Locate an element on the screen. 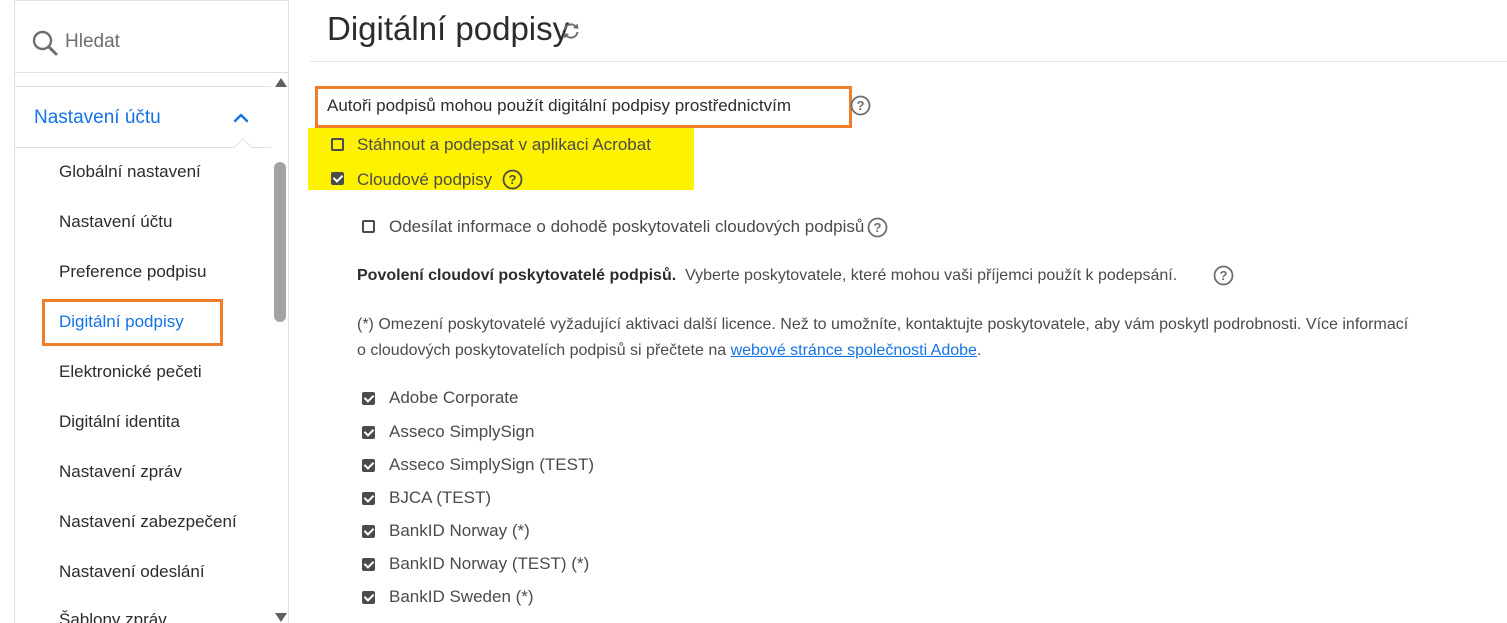 This screenshot has height=623, width=1507. scroll-down-arrow is located at coordinates (281, 617).